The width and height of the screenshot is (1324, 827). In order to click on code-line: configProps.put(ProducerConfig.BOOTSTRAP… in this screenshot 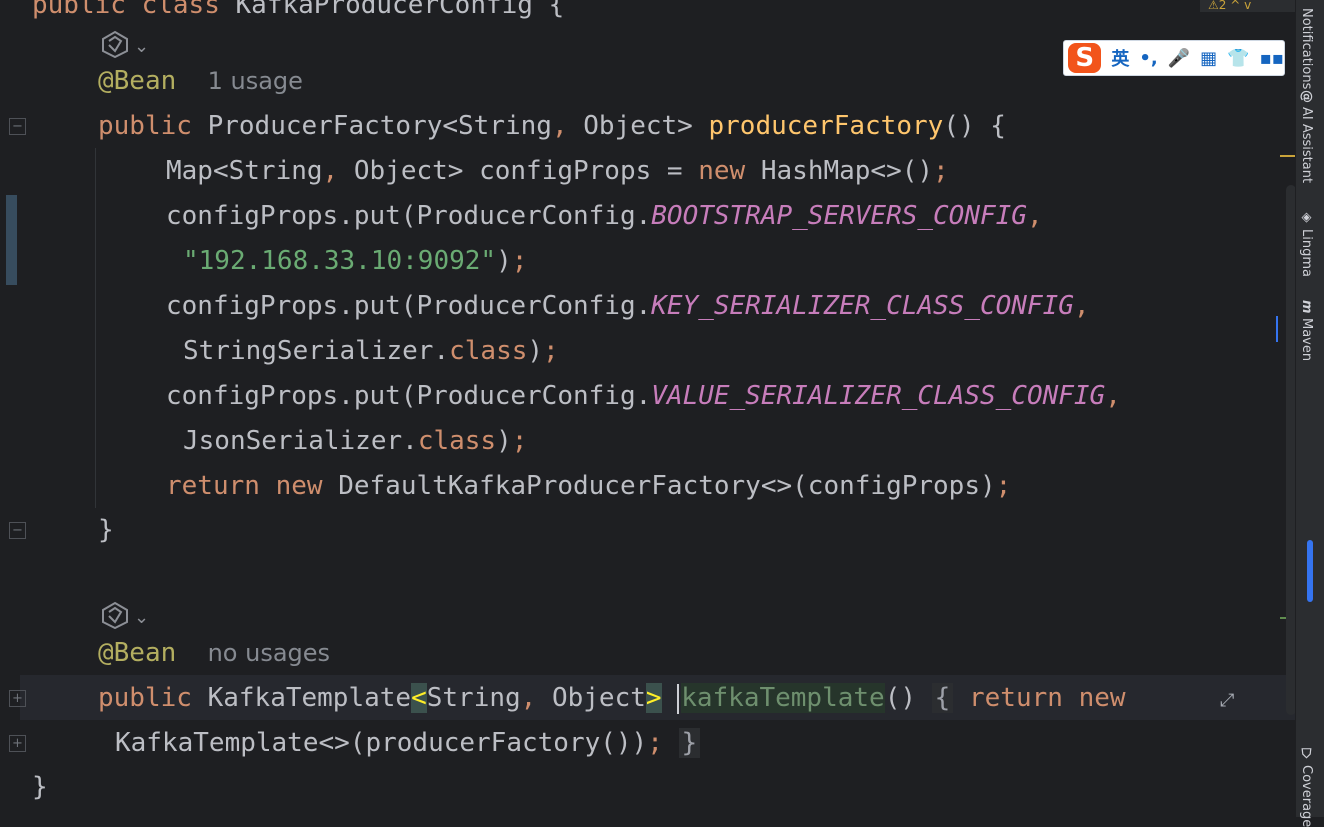, I will do `click(604, 216)`.